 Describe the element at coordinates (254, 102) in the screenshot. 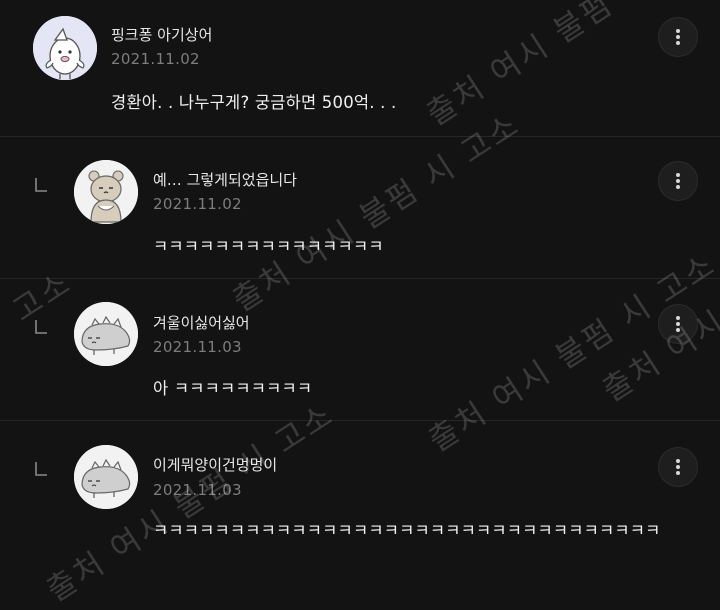

I see `comment-text: 경환아. . 나누구게? 궁금하면 500억. . .` at that location.